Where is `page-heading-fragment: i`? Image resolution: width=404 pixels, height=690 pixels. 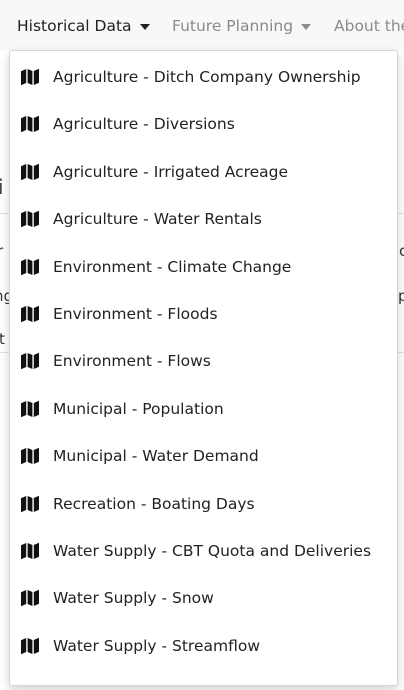
page-heading-fragment: i is located at coordinates (2, 187).